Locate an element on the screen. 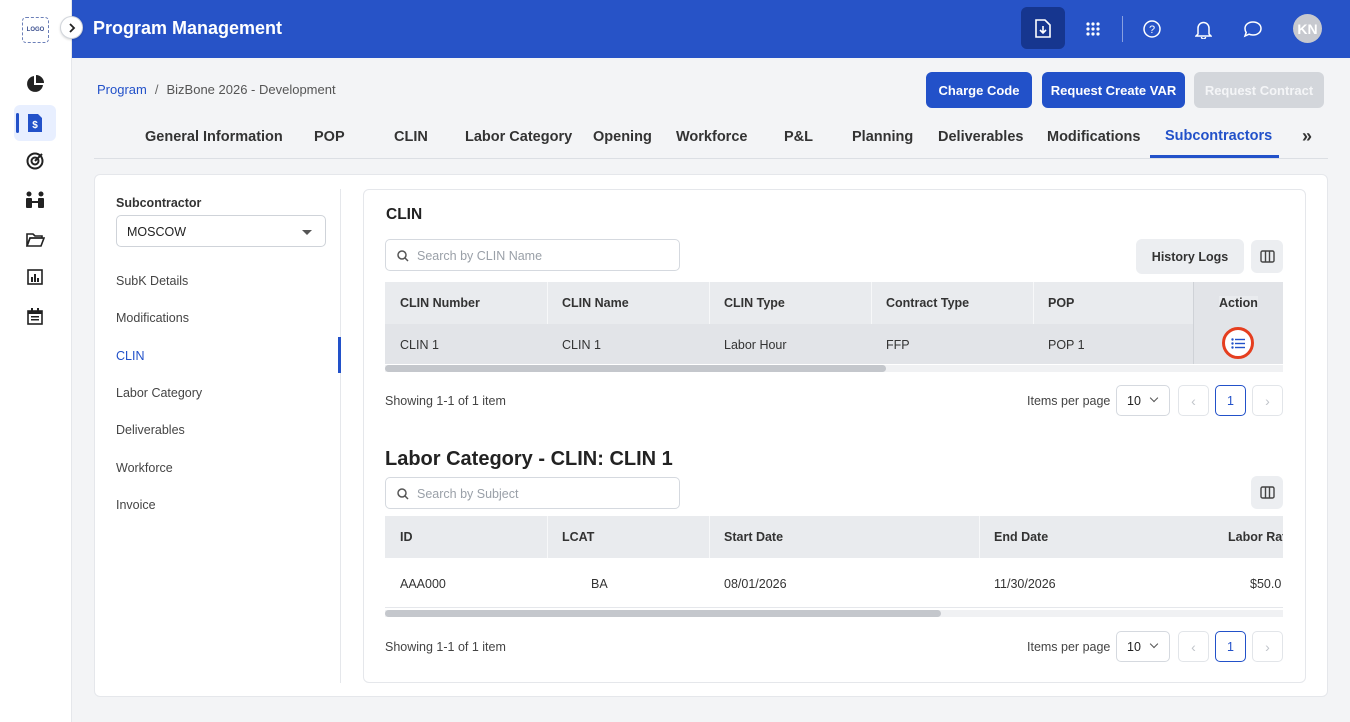  subcontractor-label: Subcontractor is located at coordinates (159, 203).